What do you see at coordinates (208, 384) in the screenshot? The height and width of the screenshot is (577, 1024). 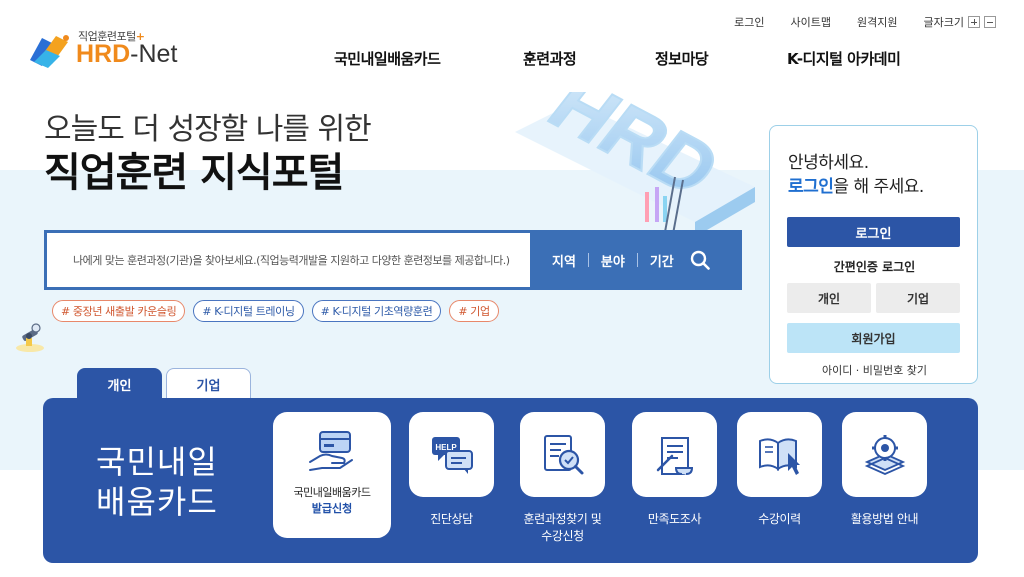 I see `tab-business: 기업` at bounding box center [208, 384].